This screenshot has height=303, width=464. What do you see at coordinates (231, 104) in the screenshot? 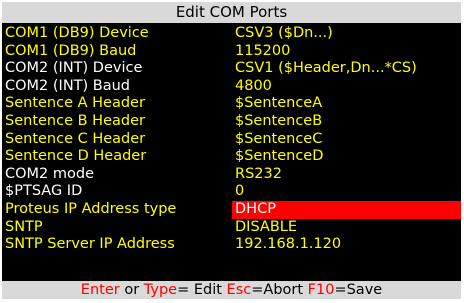
I see `setting-row: Sentence A Header $SentenceA` at bounding box center [231, 104].